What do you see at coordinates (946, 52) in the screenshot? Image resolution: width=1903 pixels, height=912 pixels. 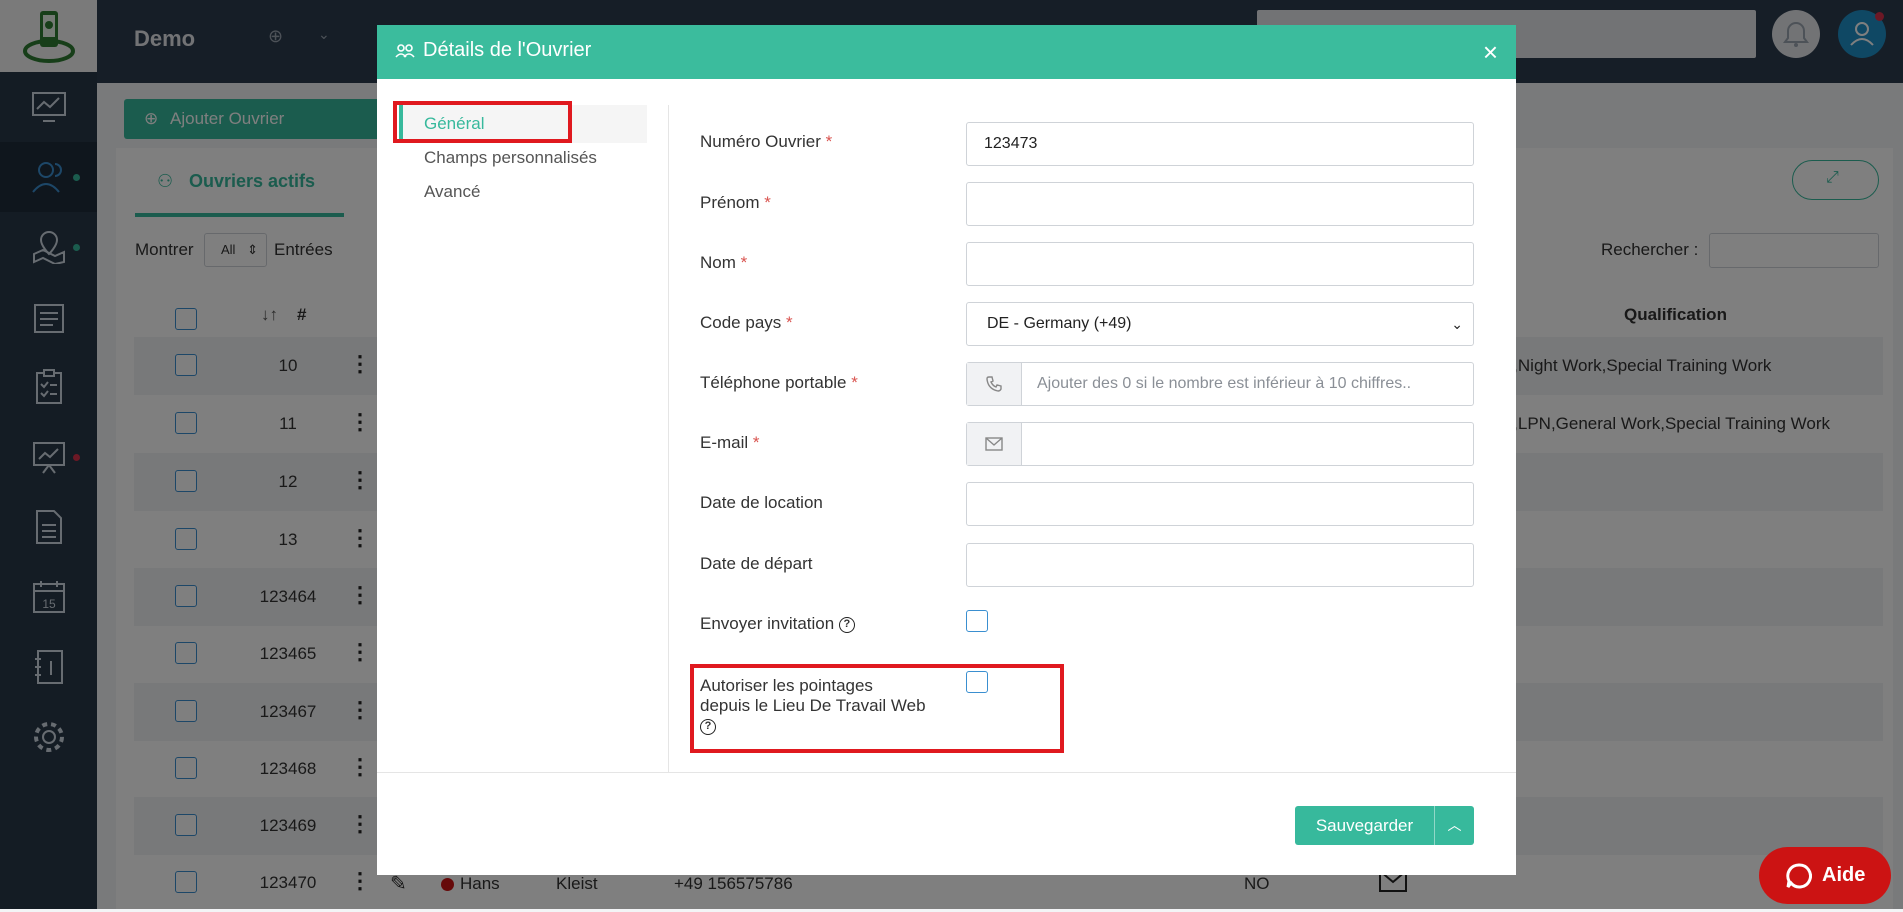 I see `modal-header: Détails de l'Ouvrier ×` at bounding box center [946, 52].